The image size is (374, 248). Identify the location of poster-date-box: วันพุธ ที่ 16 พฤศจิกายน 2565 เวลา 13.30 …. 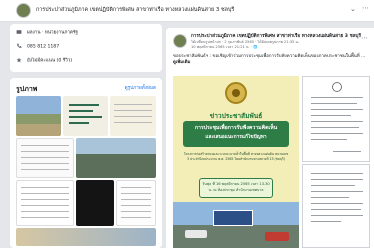
(236, 188).